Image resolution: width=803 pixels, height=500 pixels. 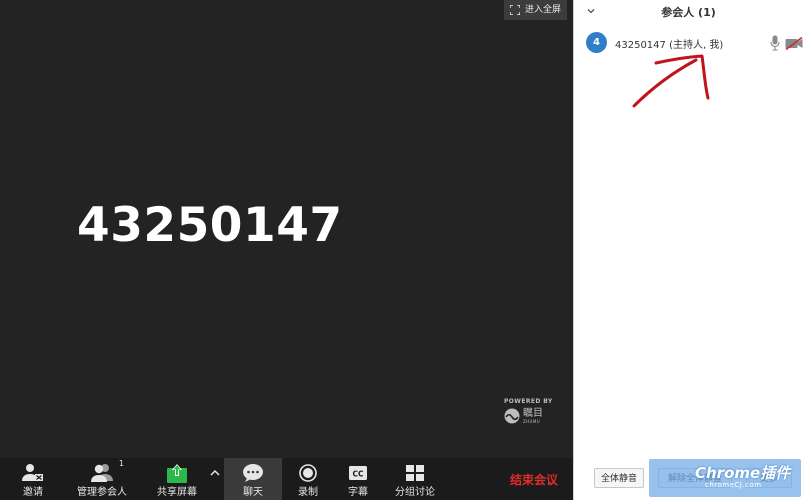 What do you see at coordinates (671, 81) in the screenshot?
I see `annotation-arrow-icon` at bounding box center [671, 81].